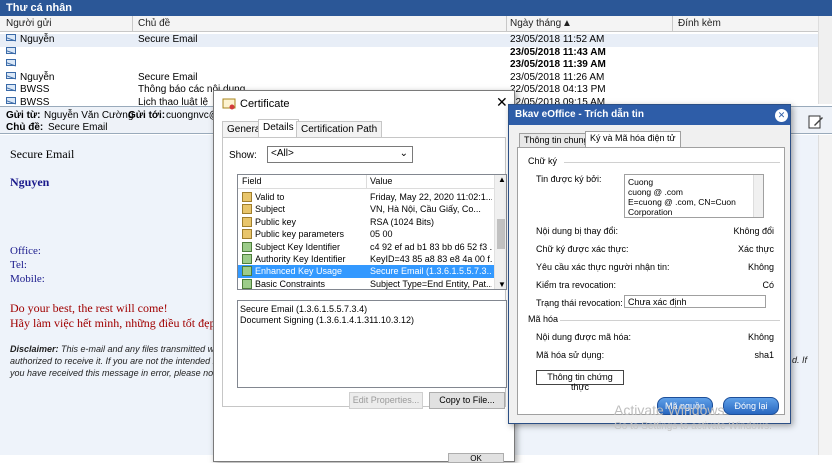 This screenshot has width=832, height=463. Describe the element at coordinates (760, 337) in the screenshot. I see `encrypted-value: Không` at that location.